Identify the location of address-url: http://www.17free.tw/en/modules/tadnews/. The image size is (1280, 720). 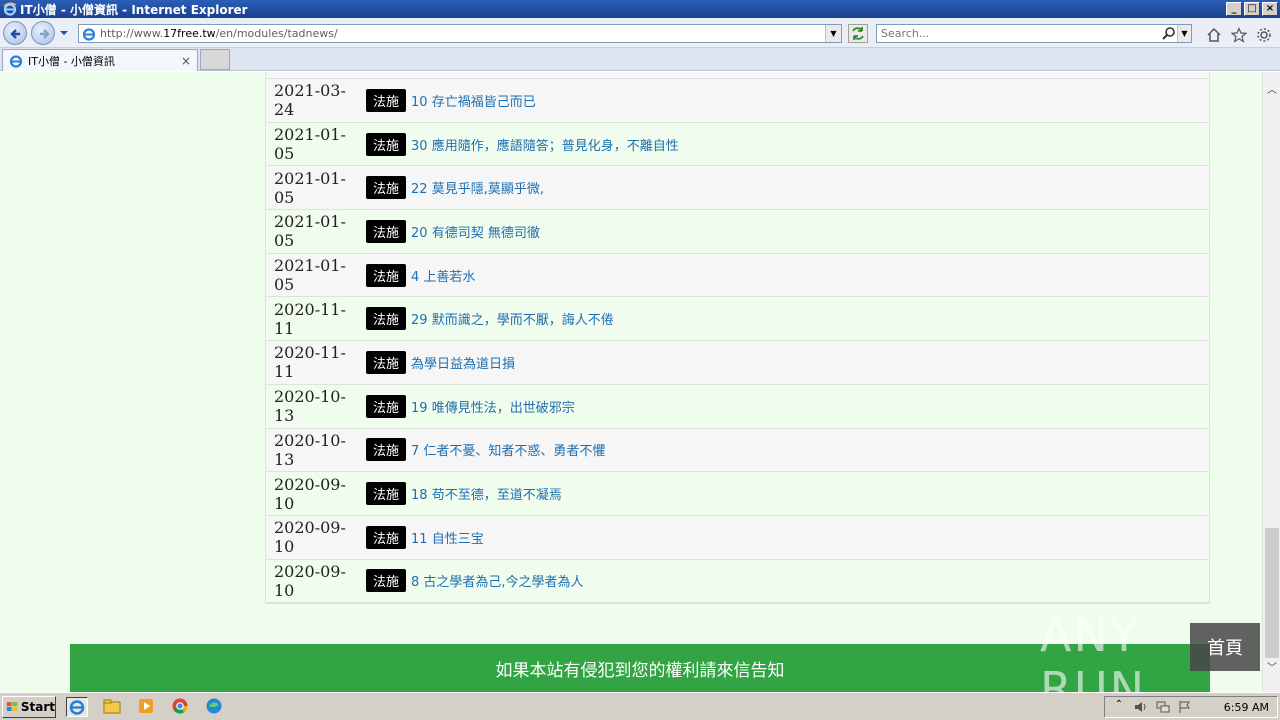
(462, 33).